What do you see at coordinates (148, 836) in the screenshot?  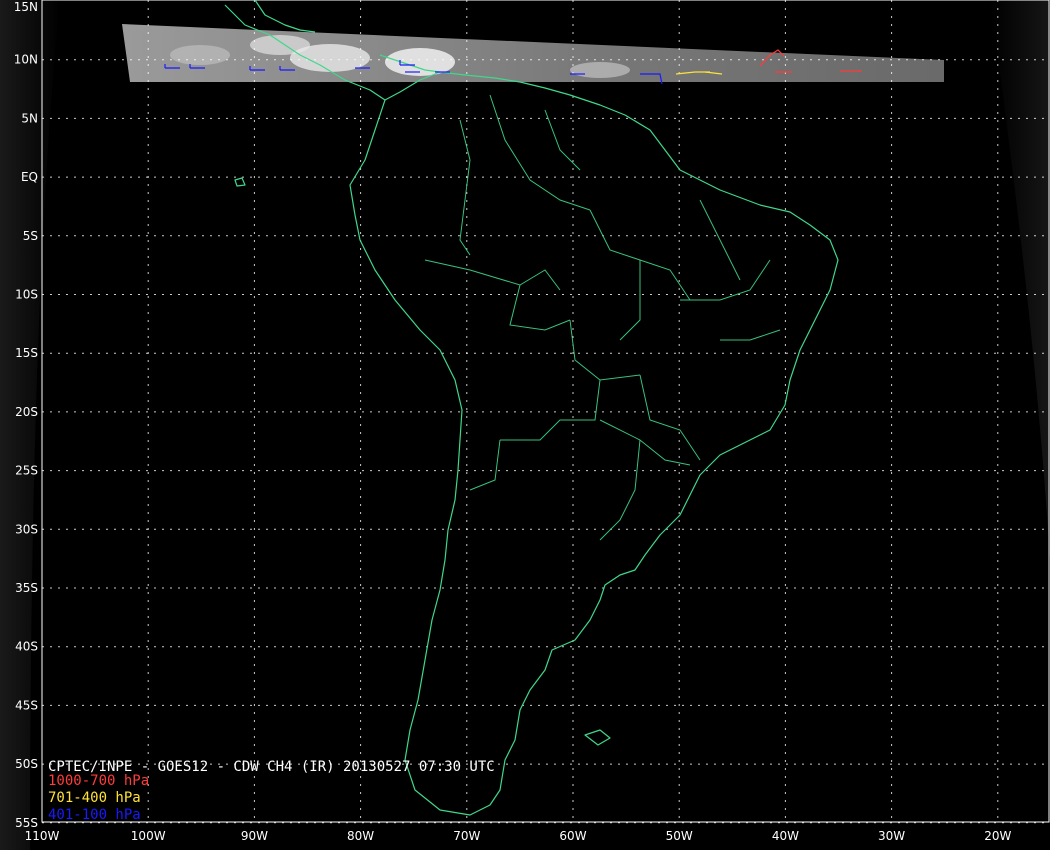 I see `lon-label: 100W` at bounding box center [148, 836].